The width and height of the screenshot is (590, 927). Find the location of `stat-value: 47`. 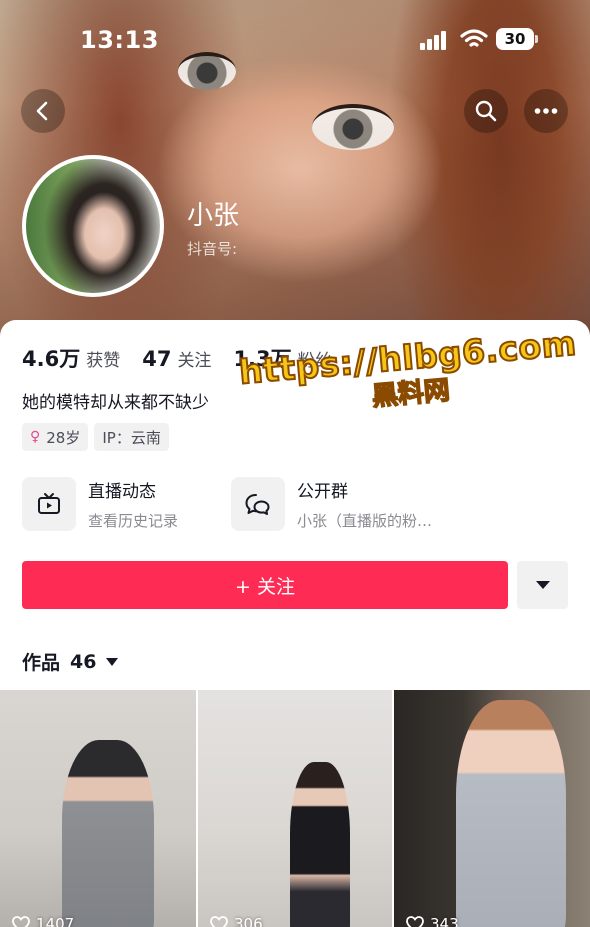

stat-value: 47 is located at coordinates (157, 359).